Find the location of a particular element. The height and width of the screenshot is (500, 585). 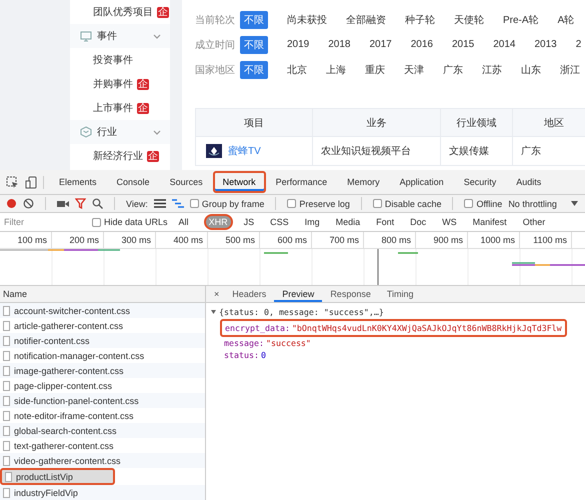

time-tick: 1000 ms is located at coordinates (497, 240).